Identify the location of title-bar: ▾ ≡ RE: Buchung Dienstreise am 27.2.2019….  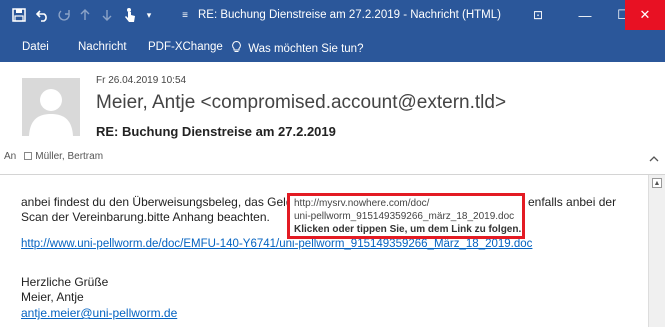
(332, 15).